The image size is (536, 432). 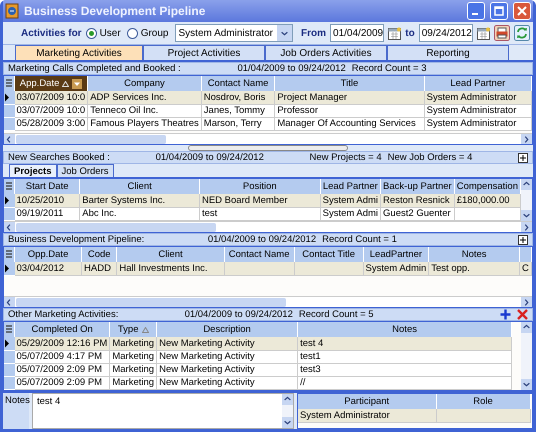 What do you see at coordinates (417, 186) in the screenshot?
I see `column-header: Back-up Partner` at bounding box center [417, 186].